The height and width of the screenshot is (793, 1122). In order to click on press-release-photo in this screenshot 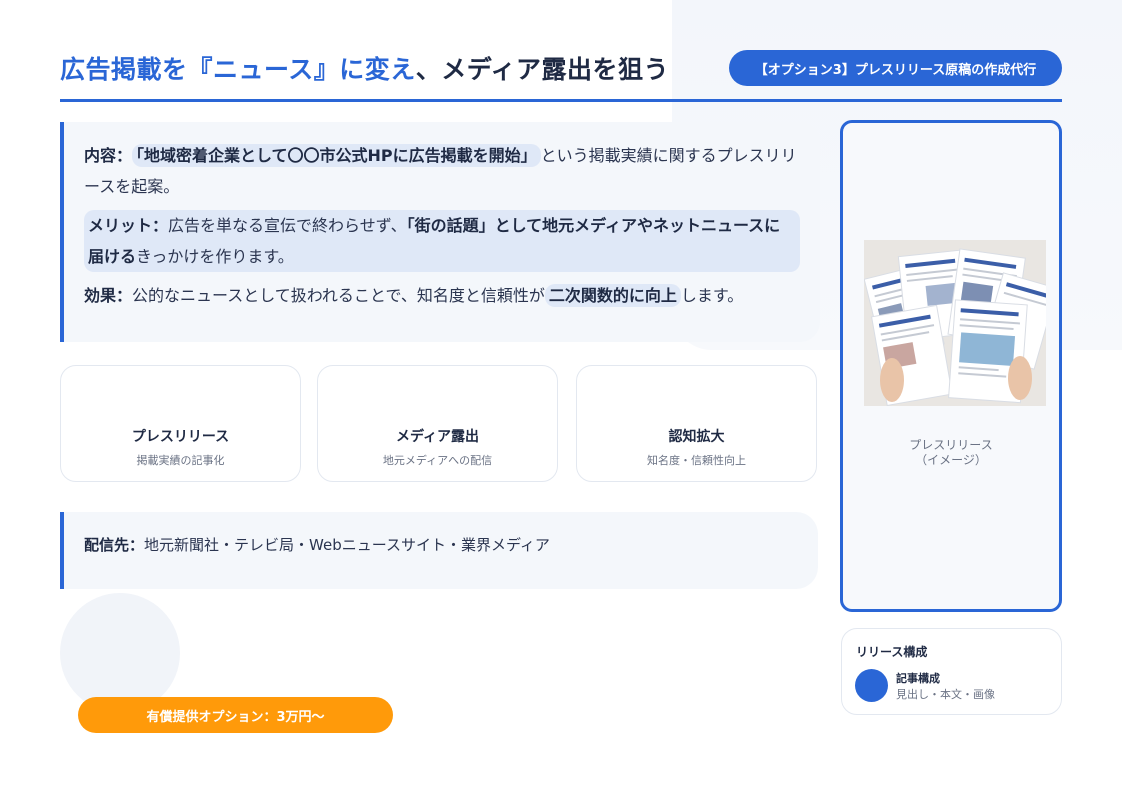, I will do `click(955, 323)`.